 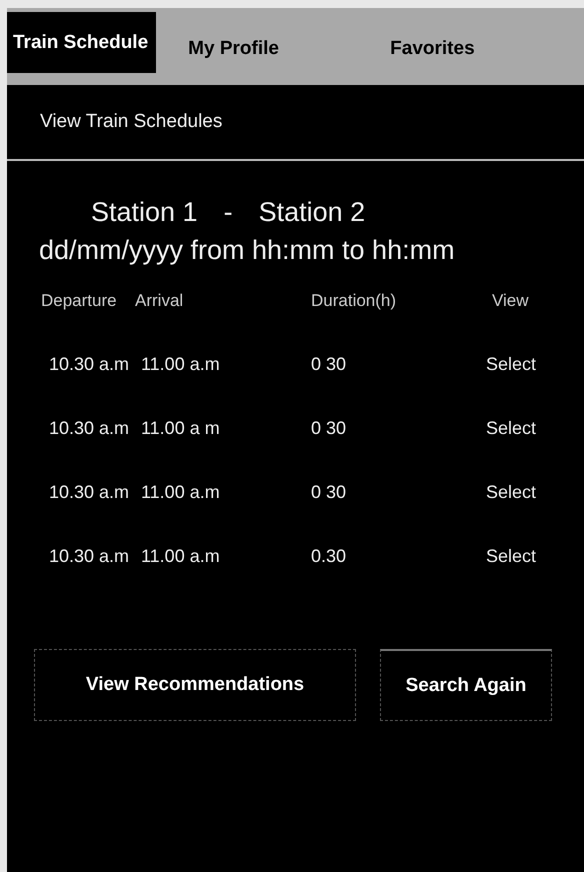 I want to click on tab: My Profile, so click(x=253, y=48).